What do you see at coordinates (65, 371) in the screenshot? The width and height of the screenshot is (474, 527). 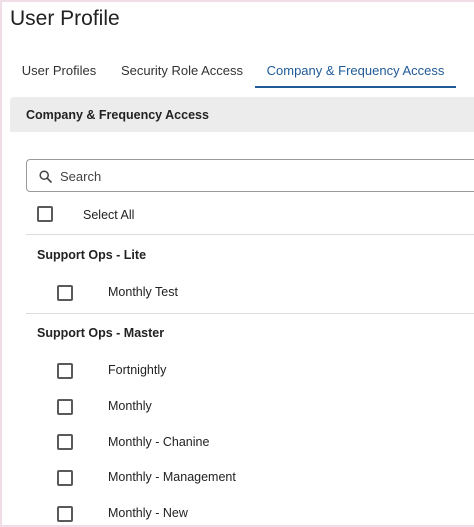 I see `checkbox-fortnightly` at bounding box center [65, 371].